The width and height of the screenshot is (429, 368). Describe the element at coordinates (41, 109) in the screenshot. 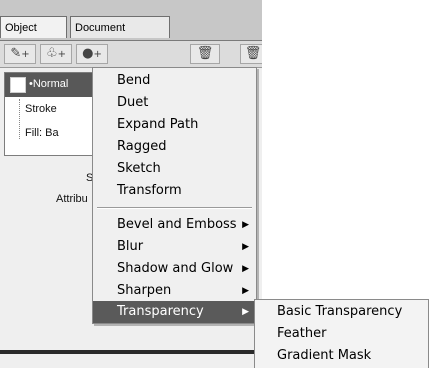

I see `list-item-stroke: Stroke` at that location.